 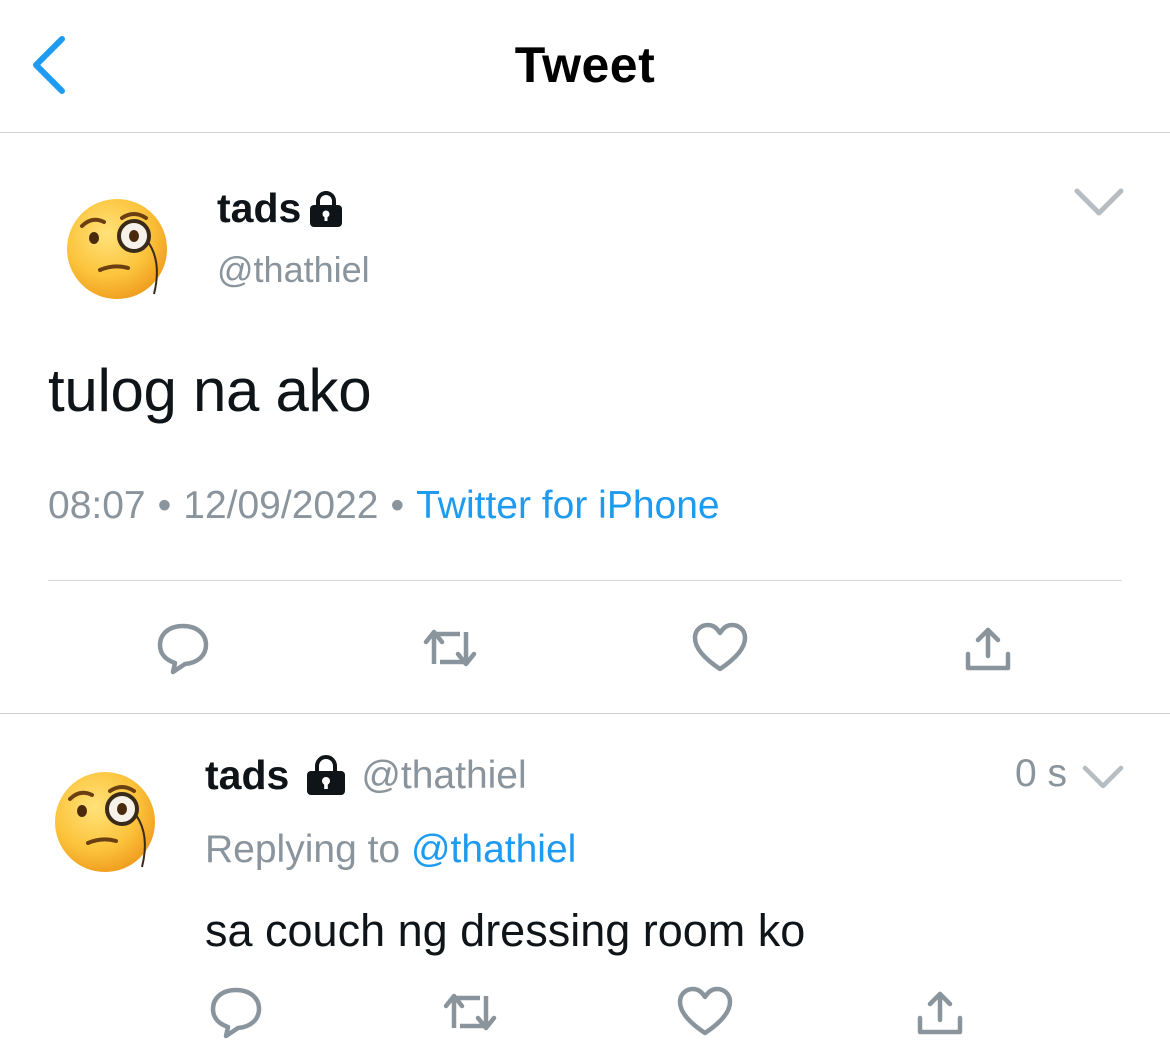 What do you see at coordinates (247, 775) in the screenshot?
I see `reply-author-name: tads` at bounding box center [247, 775].